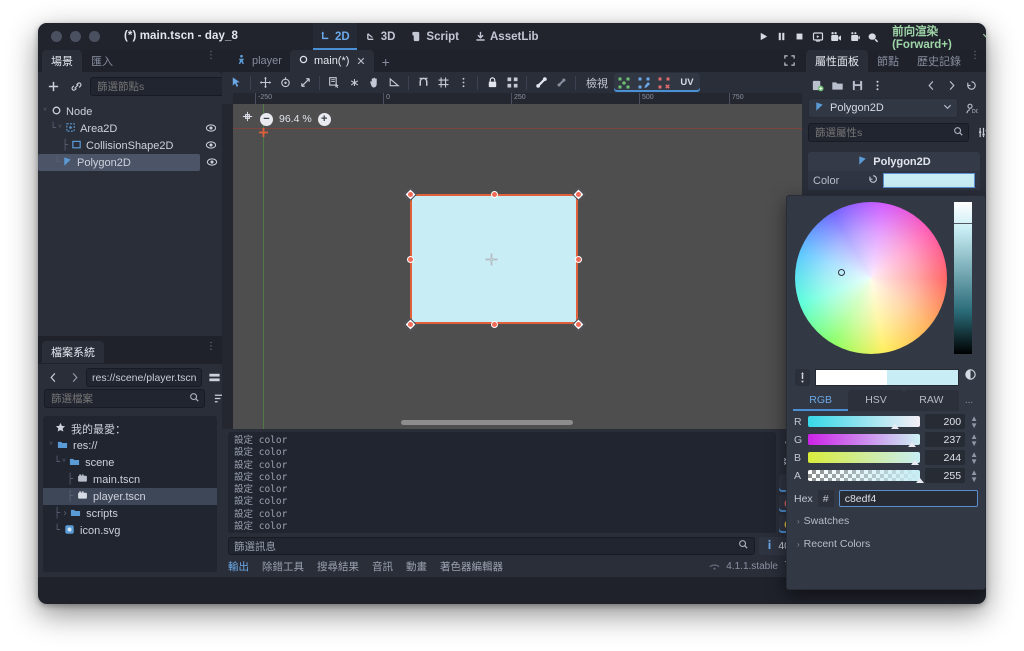 The width and height of the screenshot is (1024, 651). Describe the element at coordinates (130, 462) in the screenshot. I see `fs-item-scene-folder: └ ᵛ scene` at that location.